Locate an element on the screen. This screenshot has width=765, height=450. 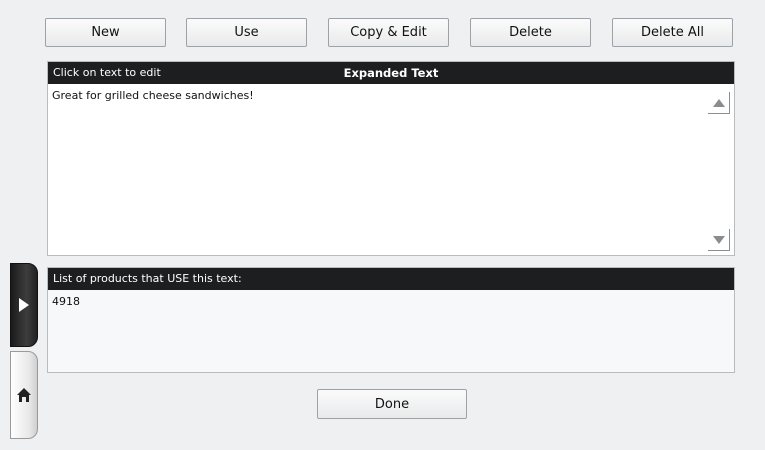
delete-button: Delete is located at coordinates (530, 32).